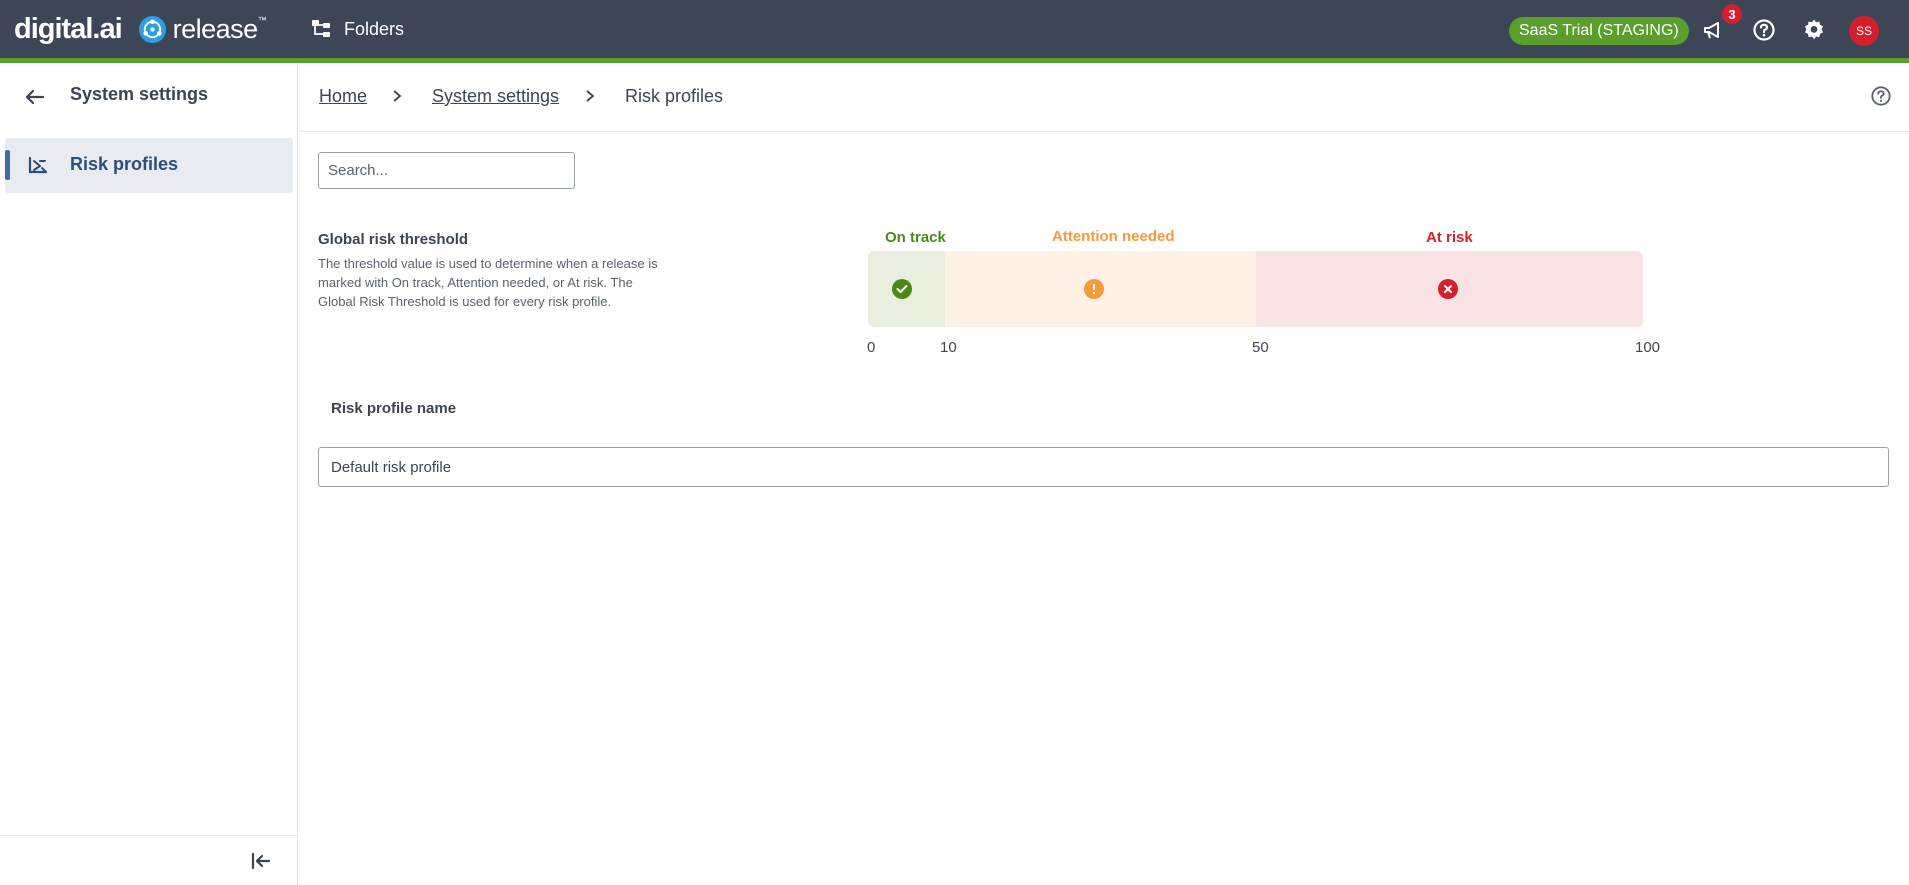 This screenshot has width=1909, height=885. What do you see at coordinates (1094, 289) in the screenshot?
I see `exclamation-circle-icon` at bounding box center [1094, 289].